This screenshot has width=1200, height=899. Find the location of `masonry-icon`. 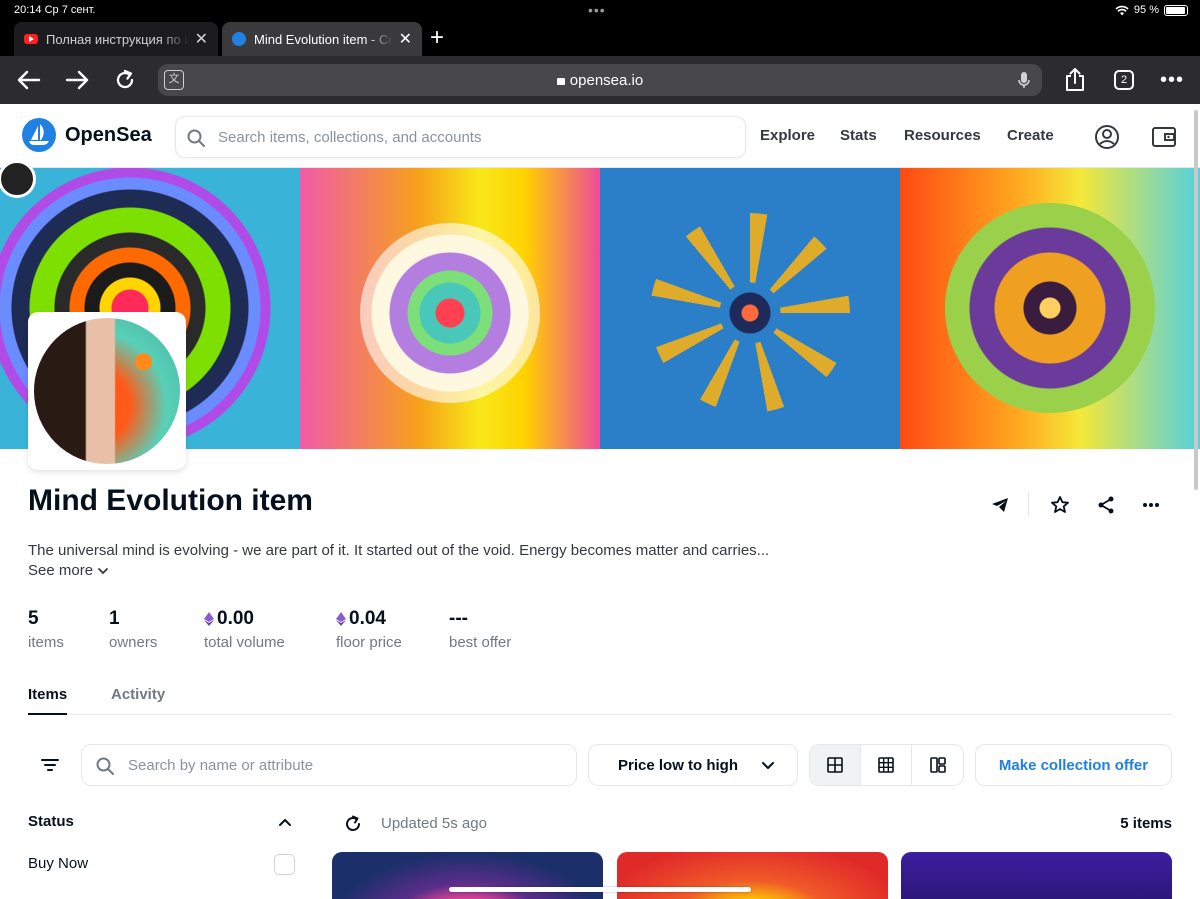

masonry-icon is located at coordinates (937, 765).